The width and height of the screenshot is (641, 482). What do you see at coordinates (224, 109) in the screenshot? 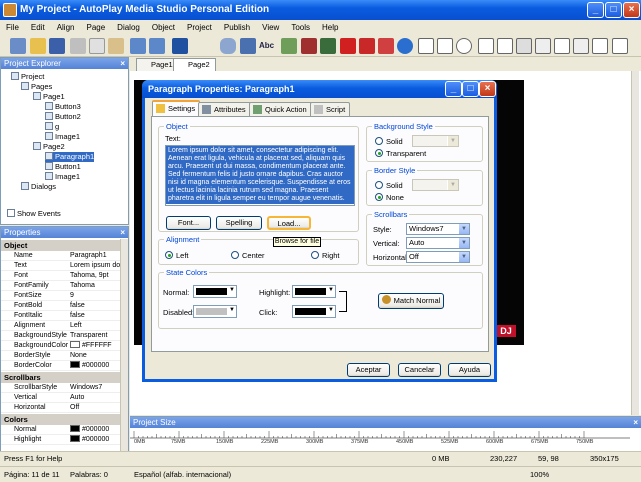
I see `tab-attributes: Attributes` at bounding box center [224, 109].